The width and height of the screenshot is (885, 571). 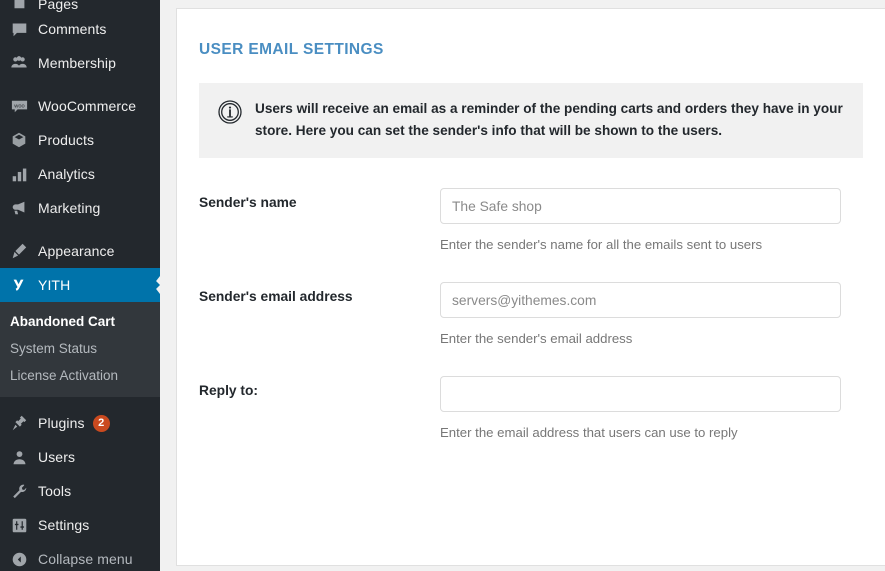 What do you see at coordinates (229, 391) in the screenshot?
I see `reply-to-label: Reply to:` at bounding box center [229, 391].